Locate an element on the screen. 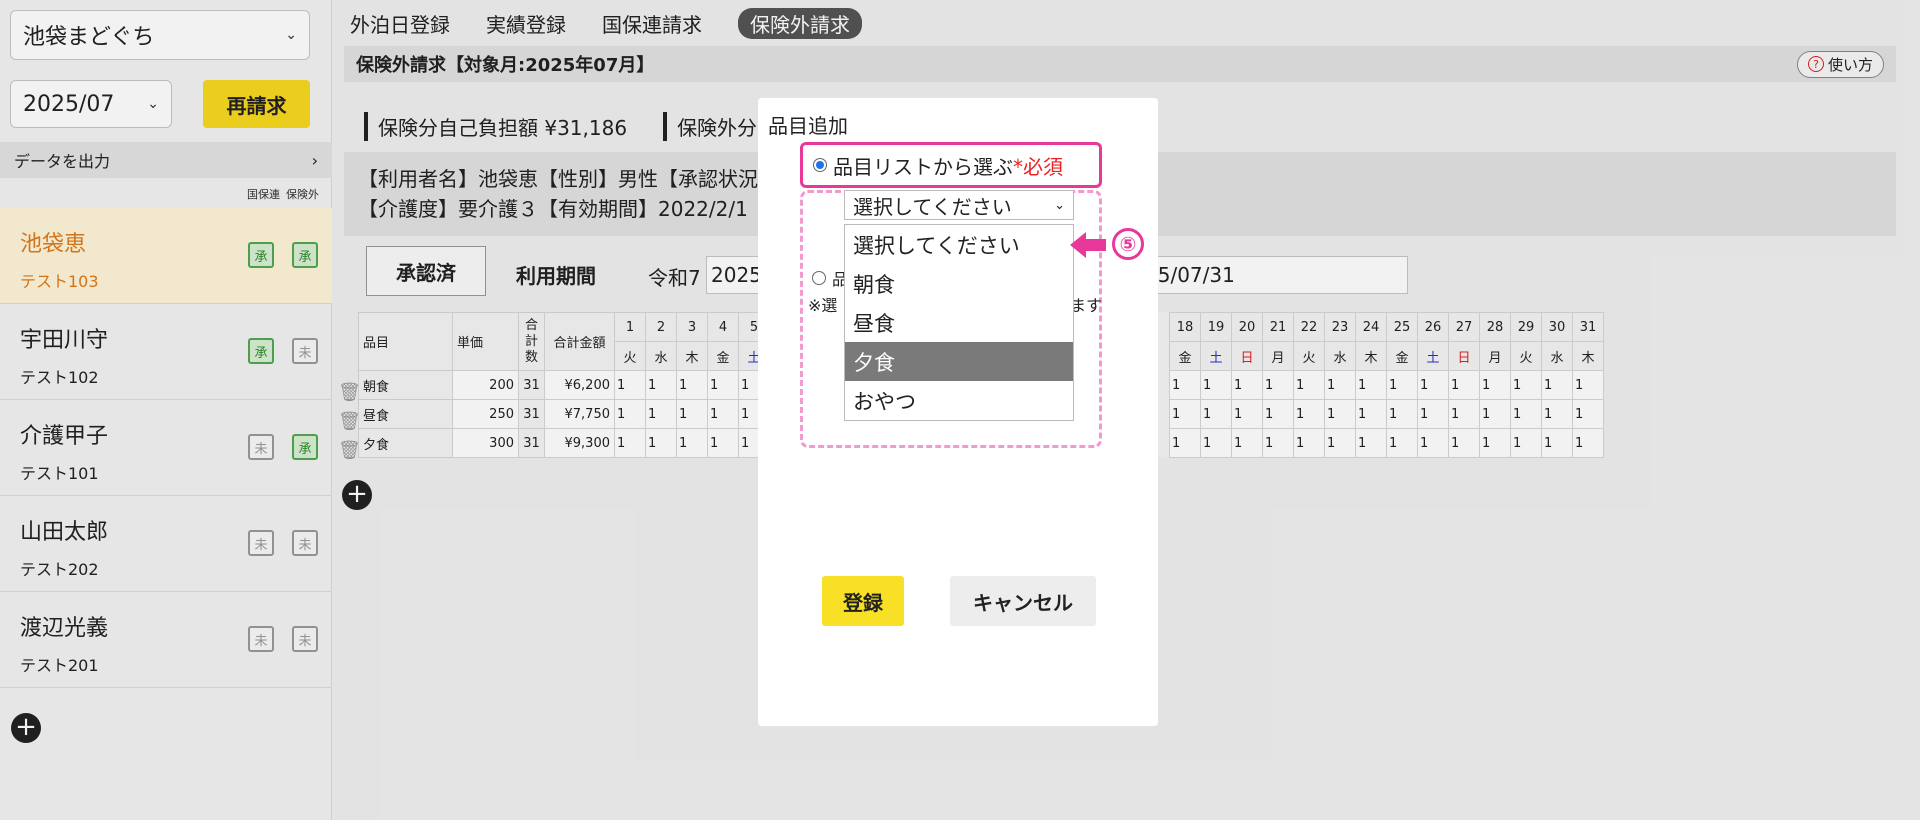 The image size is (1920, 820). arrow-left-icon is located at coordinates (1088, 245).